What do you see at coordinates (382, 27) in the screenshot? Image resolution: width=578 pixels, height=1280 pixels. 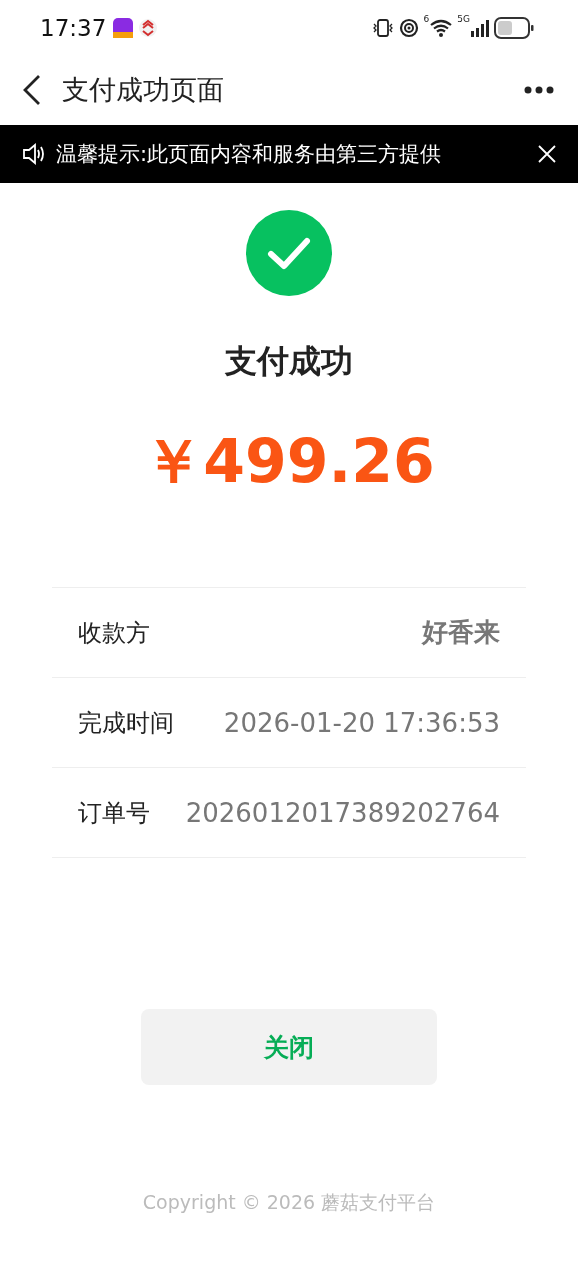 I see `vibrate-icon` at bounding box center [382, 27].